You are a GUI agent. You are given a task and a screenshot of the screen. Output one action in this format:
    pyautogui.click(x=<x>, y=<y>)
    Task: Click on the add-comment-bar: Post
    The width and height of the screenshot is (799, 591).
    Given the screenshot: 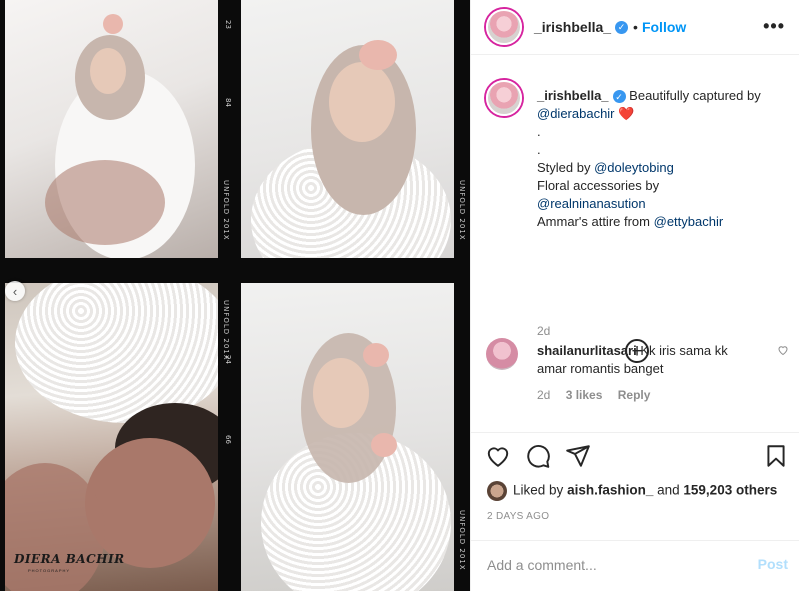 What is the action you would take?
    pyautogui.click(x=635, y=565)
    